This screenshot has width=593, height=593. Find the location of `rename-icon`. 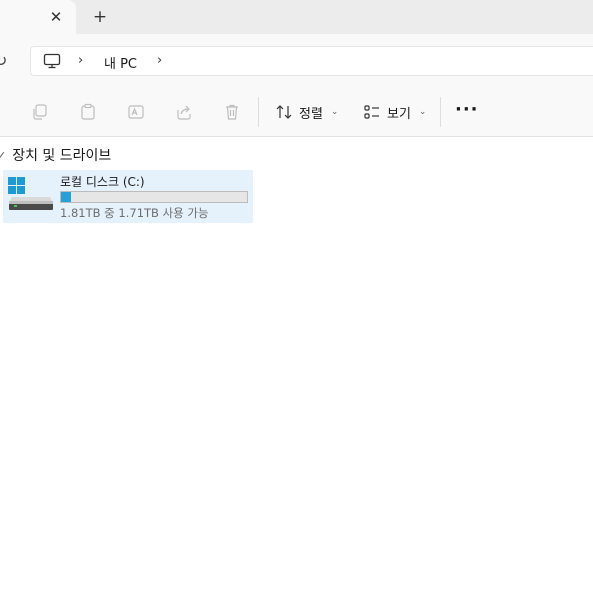

rename-icon is located at coordinates (136, 112).